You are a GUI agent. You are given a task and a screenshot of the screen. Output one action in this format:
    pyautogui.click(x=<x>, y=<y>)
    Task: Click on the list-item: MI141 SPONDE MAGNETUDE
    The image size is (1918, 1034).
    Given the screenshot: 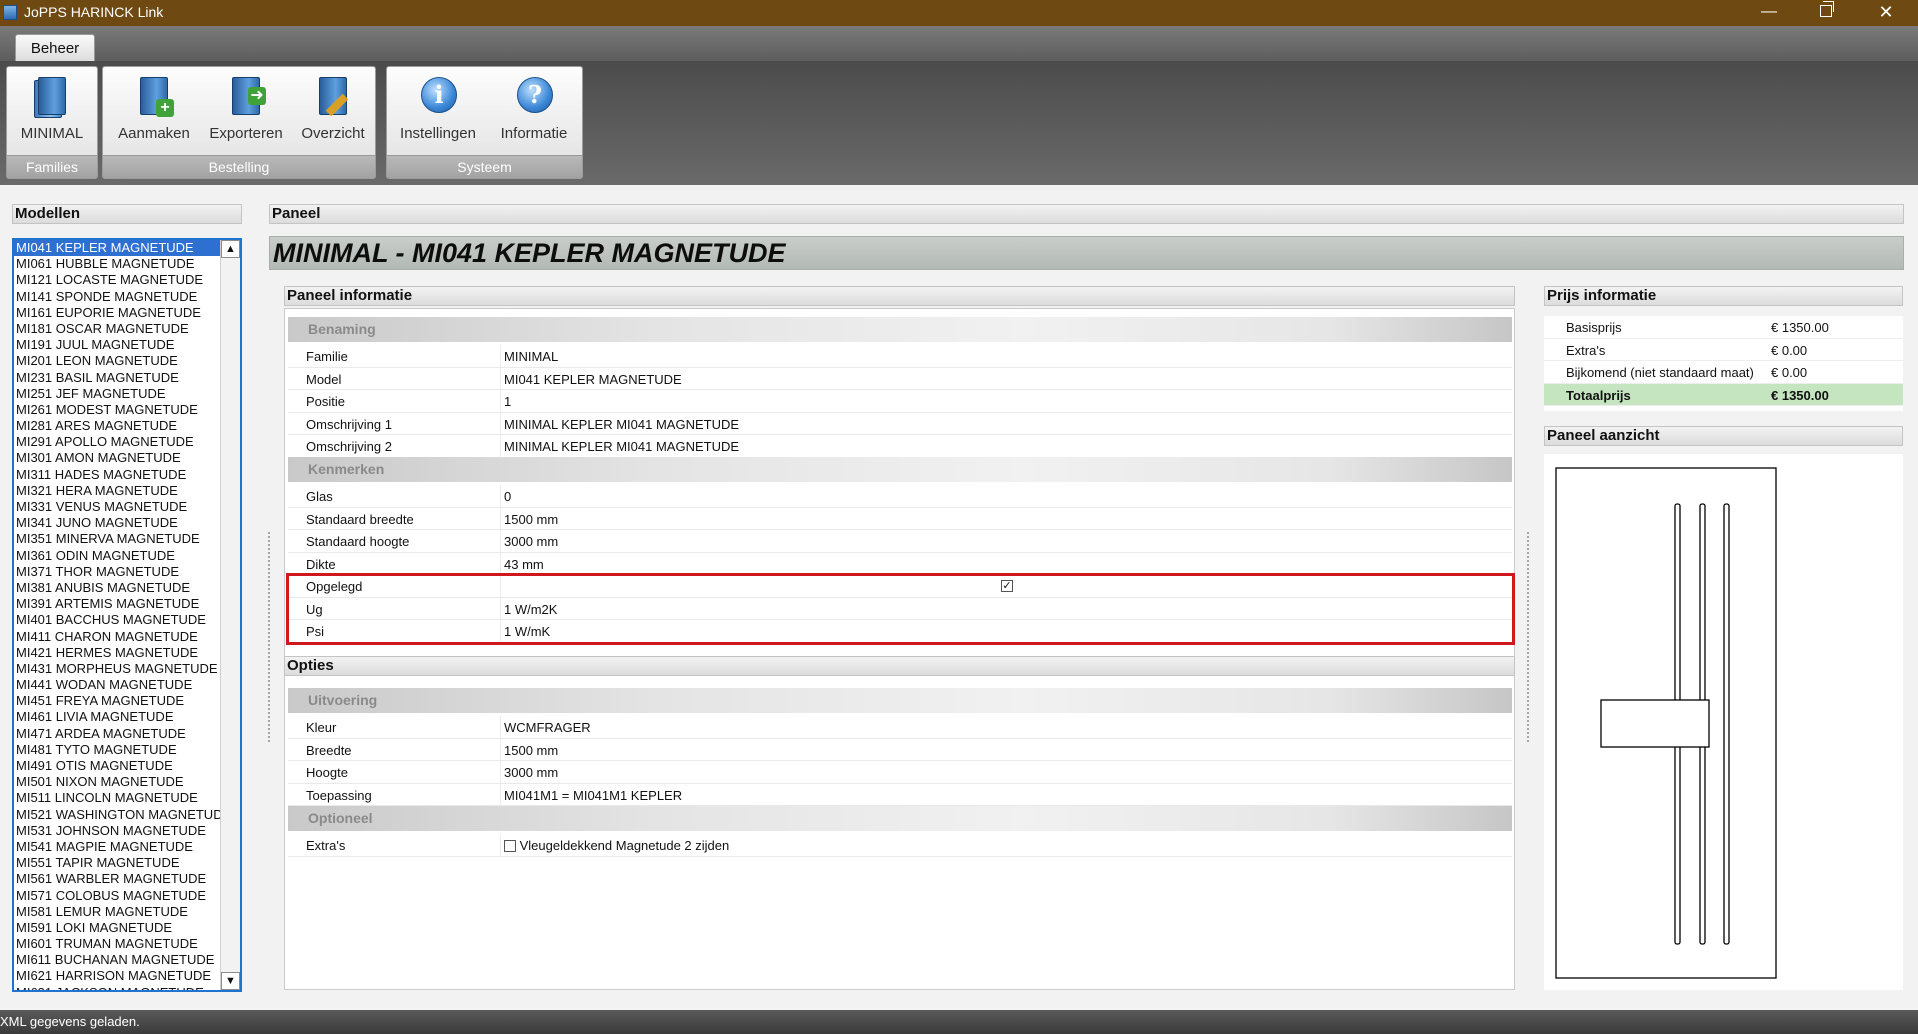 What is the action you would take?
    pyautogui.click(x=117, y=297)
    